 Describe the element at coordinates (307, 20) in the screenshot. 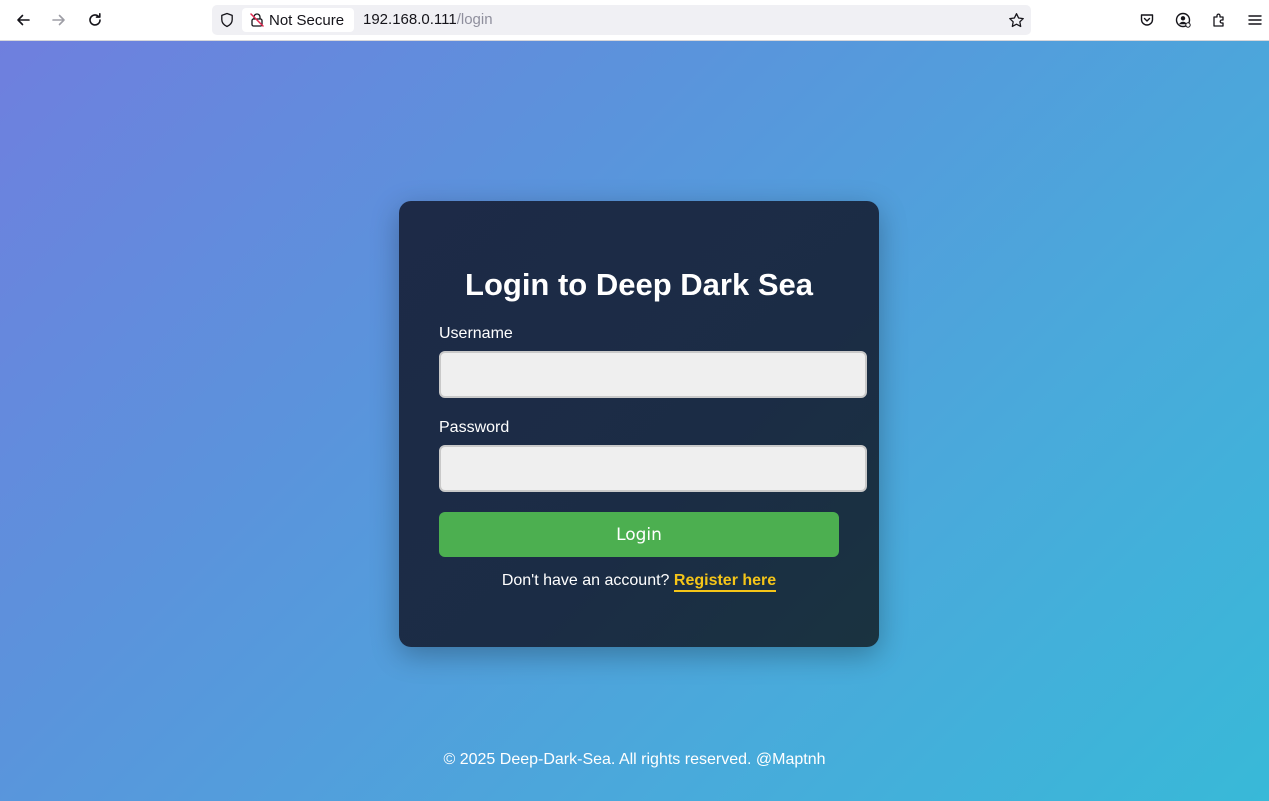

I see `security-label: Not Secure` at that location.